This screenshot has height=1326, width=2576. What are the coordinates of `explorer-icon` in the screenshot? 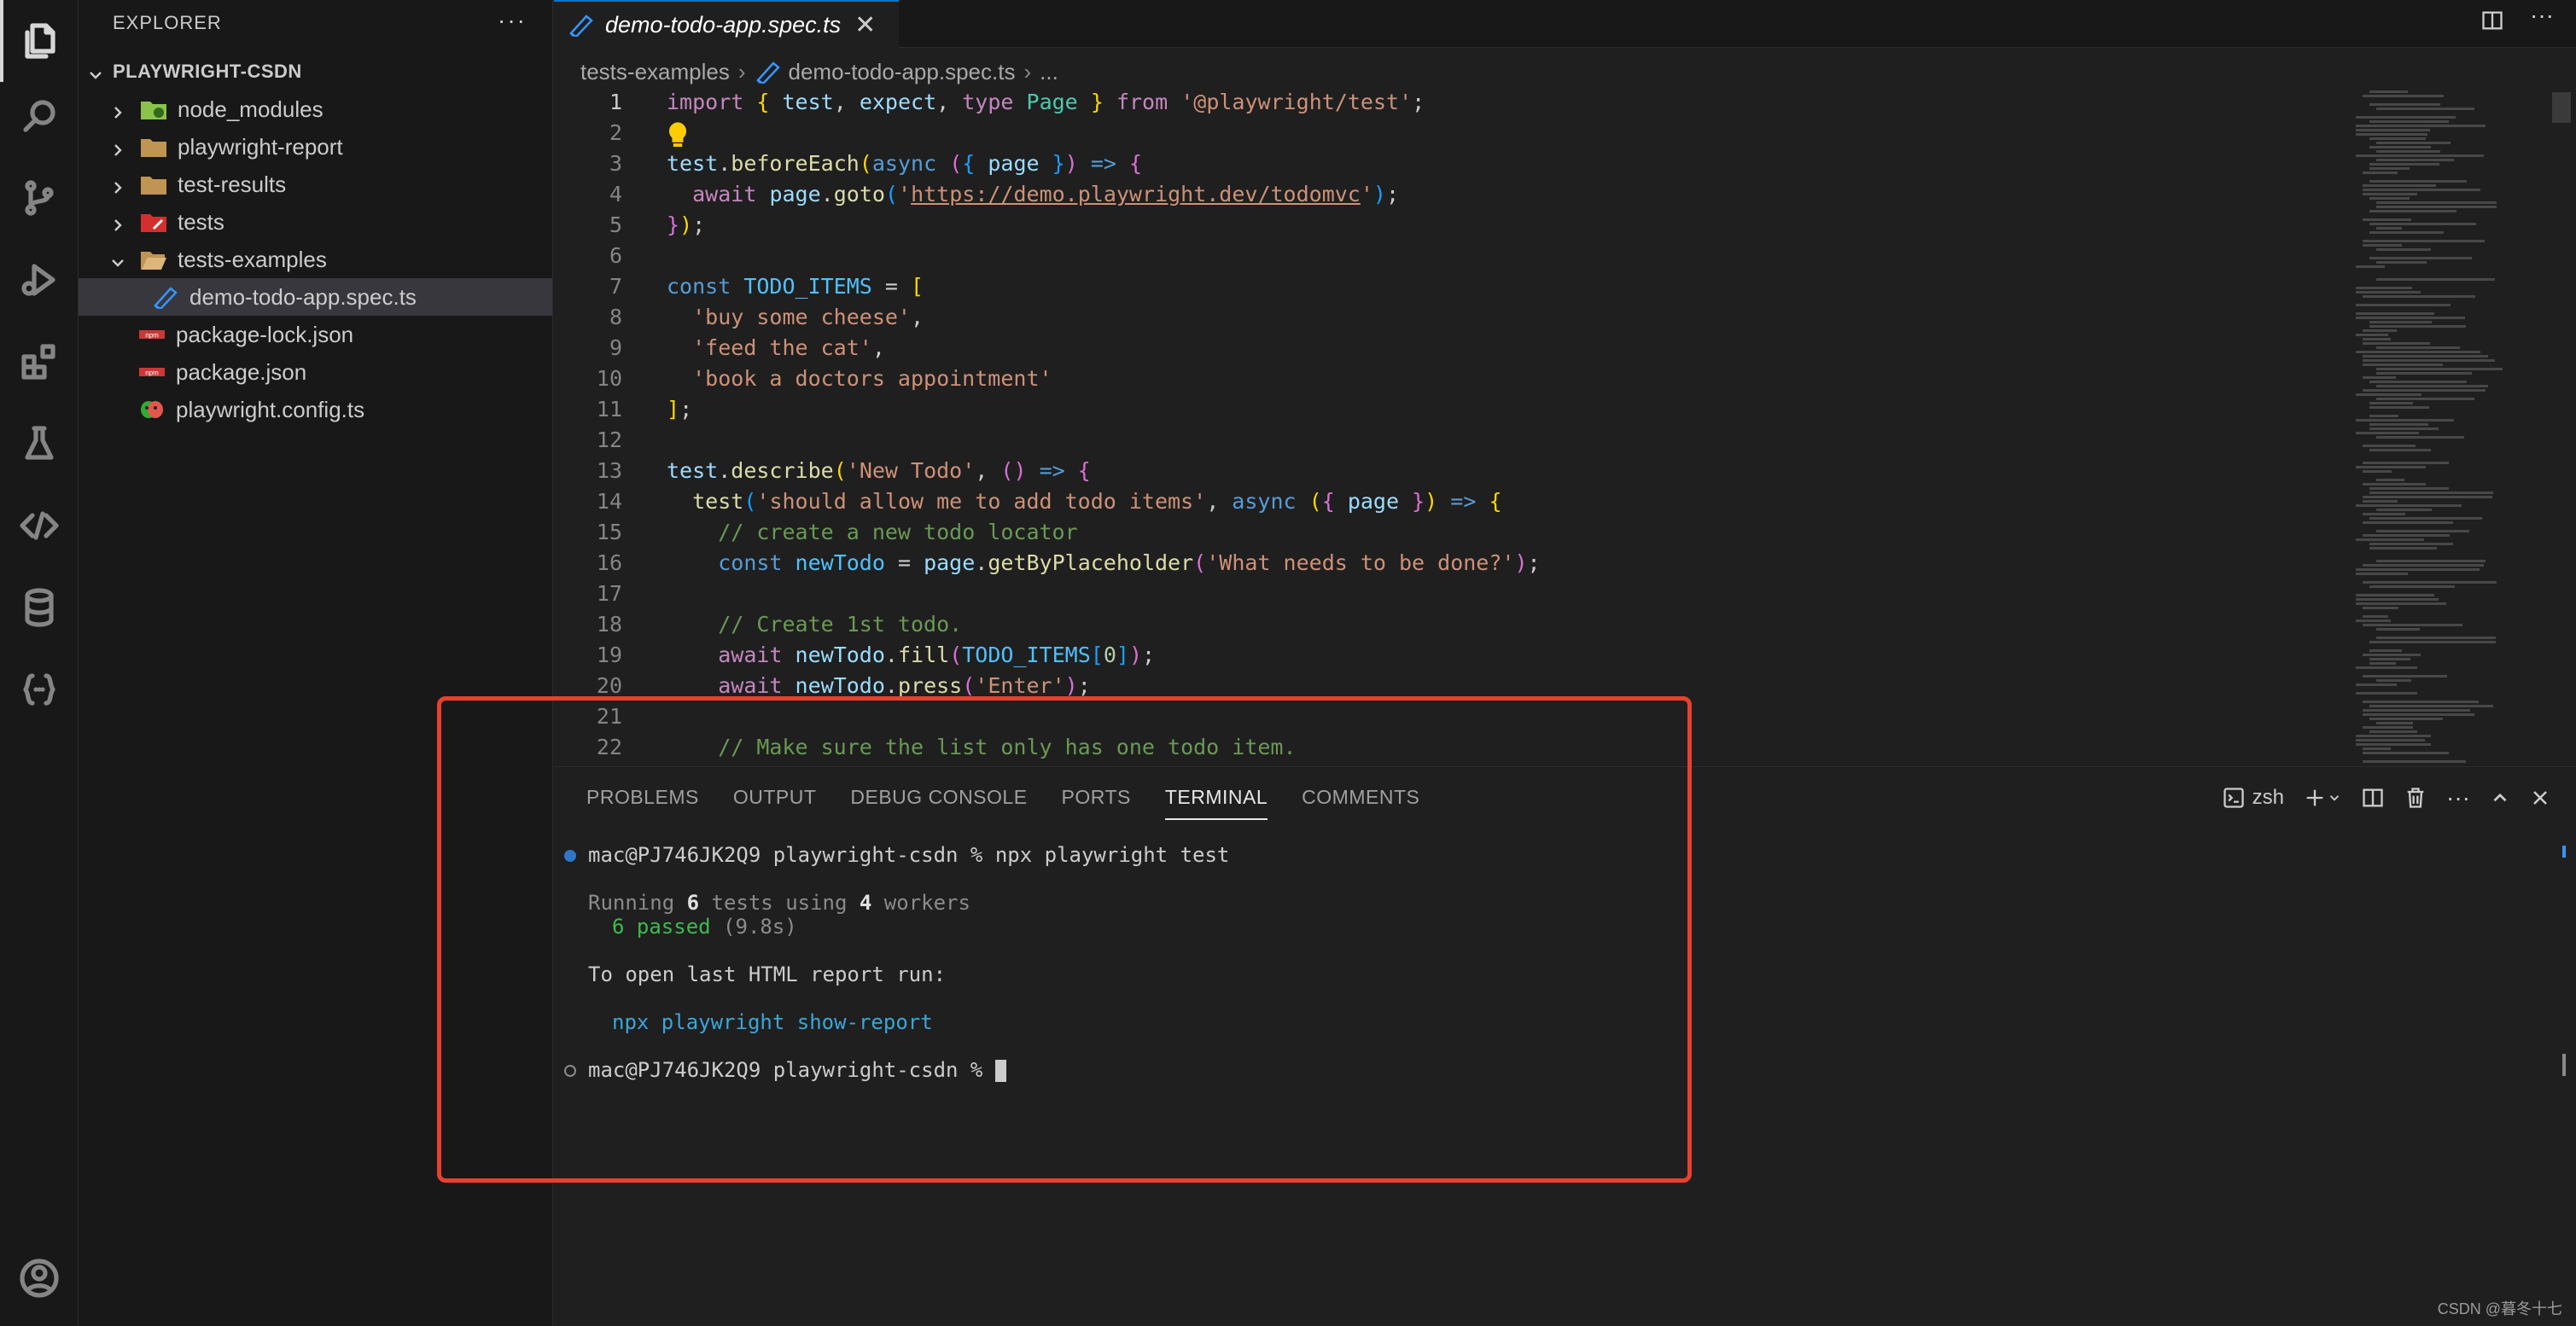 It's located at (39, 41).